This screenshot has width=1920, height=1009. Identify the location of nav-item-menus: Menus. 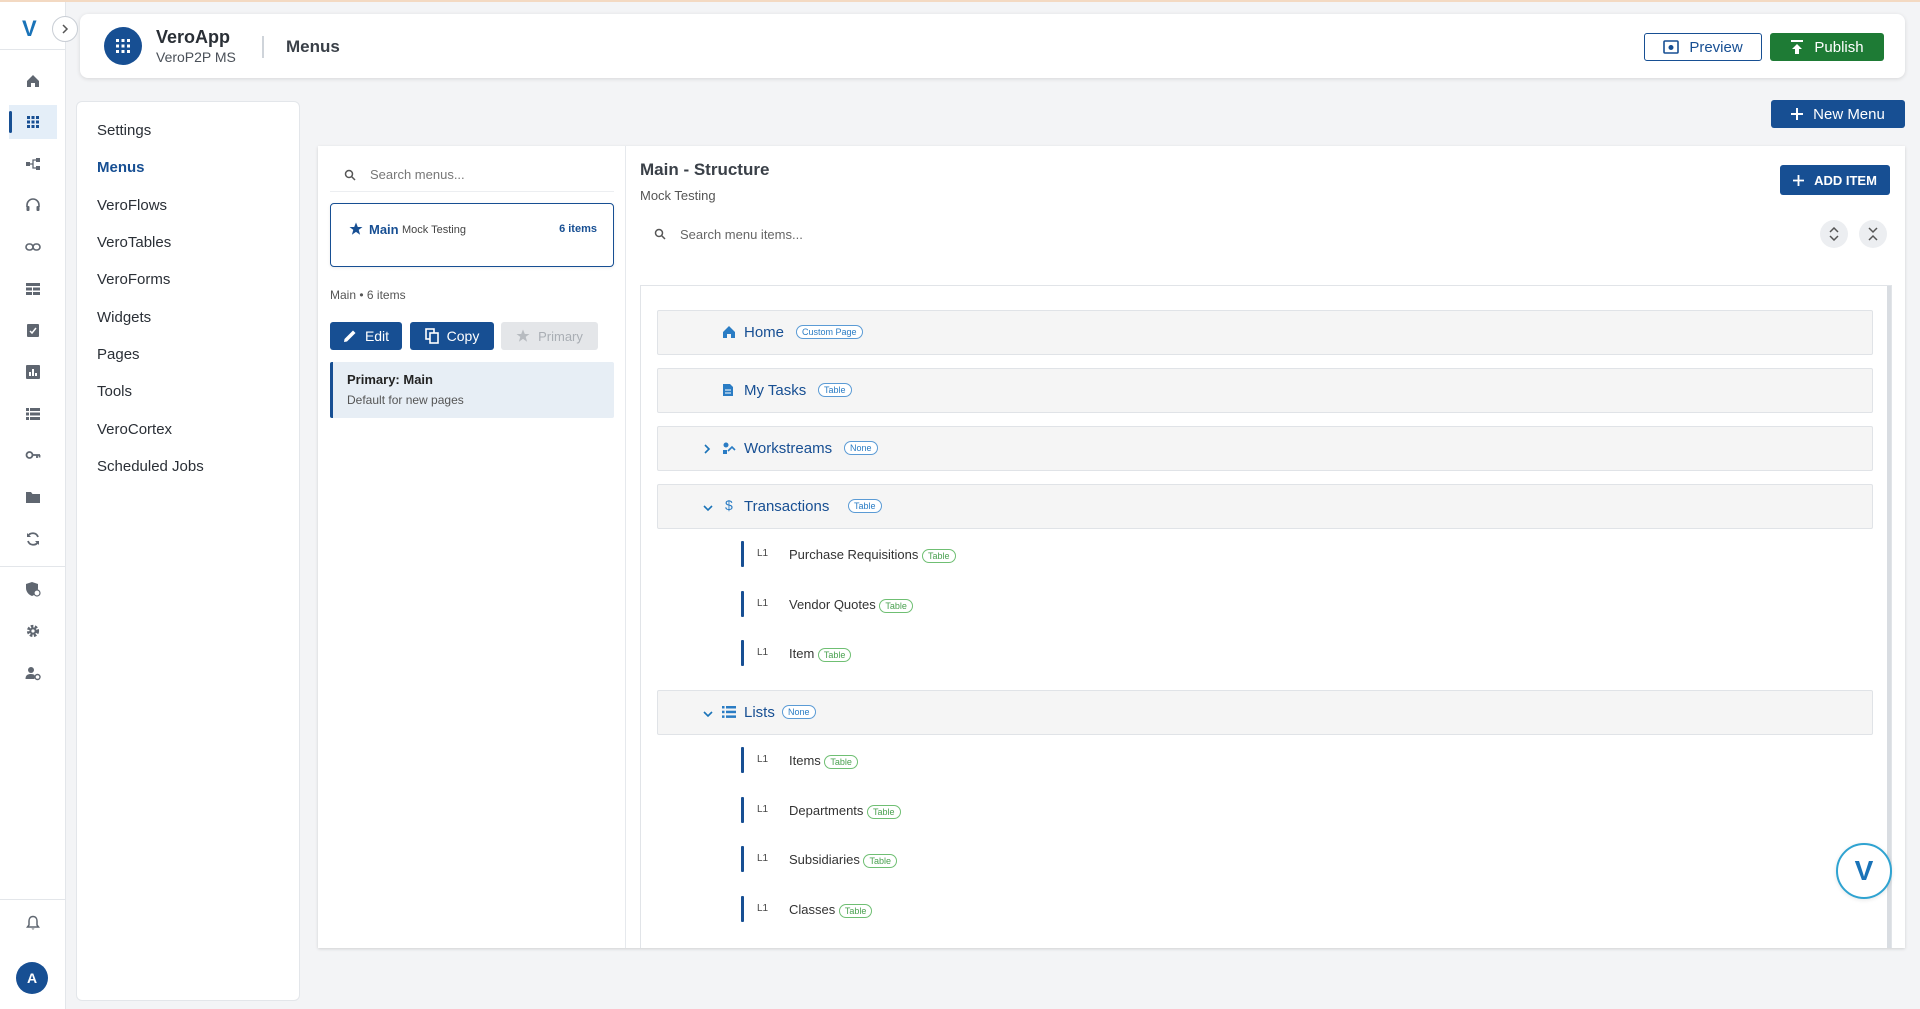
(121, 167).